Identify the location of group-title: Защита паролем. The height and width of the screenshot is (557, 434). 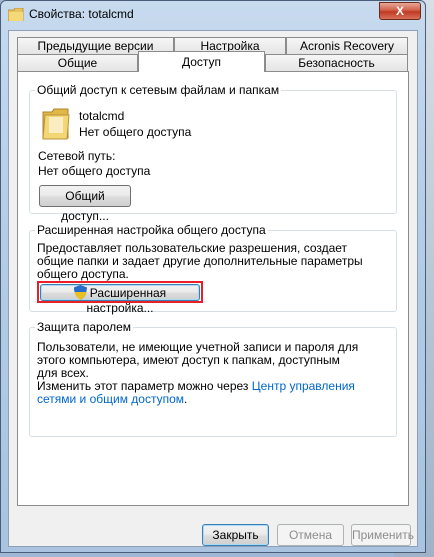
(84, 327).